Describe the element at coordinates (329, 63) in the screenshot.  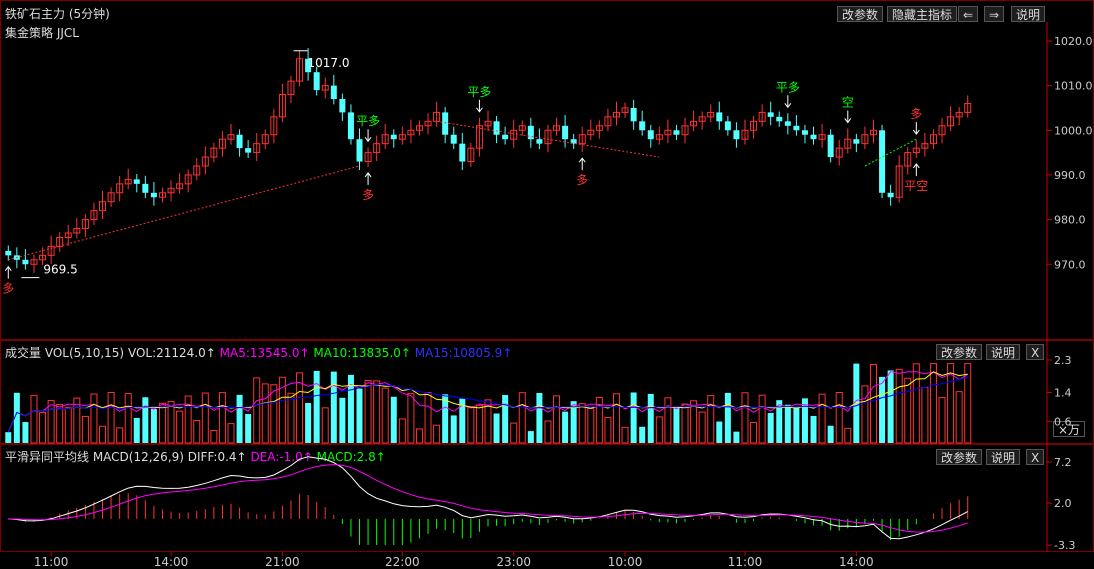
I see `high-price-label: 1017.0` at that location.